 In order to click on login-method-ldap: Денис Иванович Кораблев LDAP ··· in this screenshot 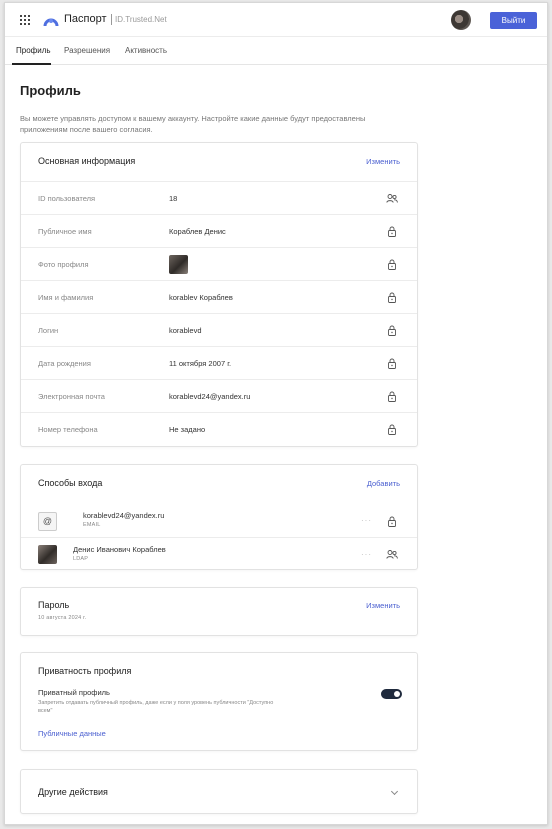, I will do `click(219, 553)`.